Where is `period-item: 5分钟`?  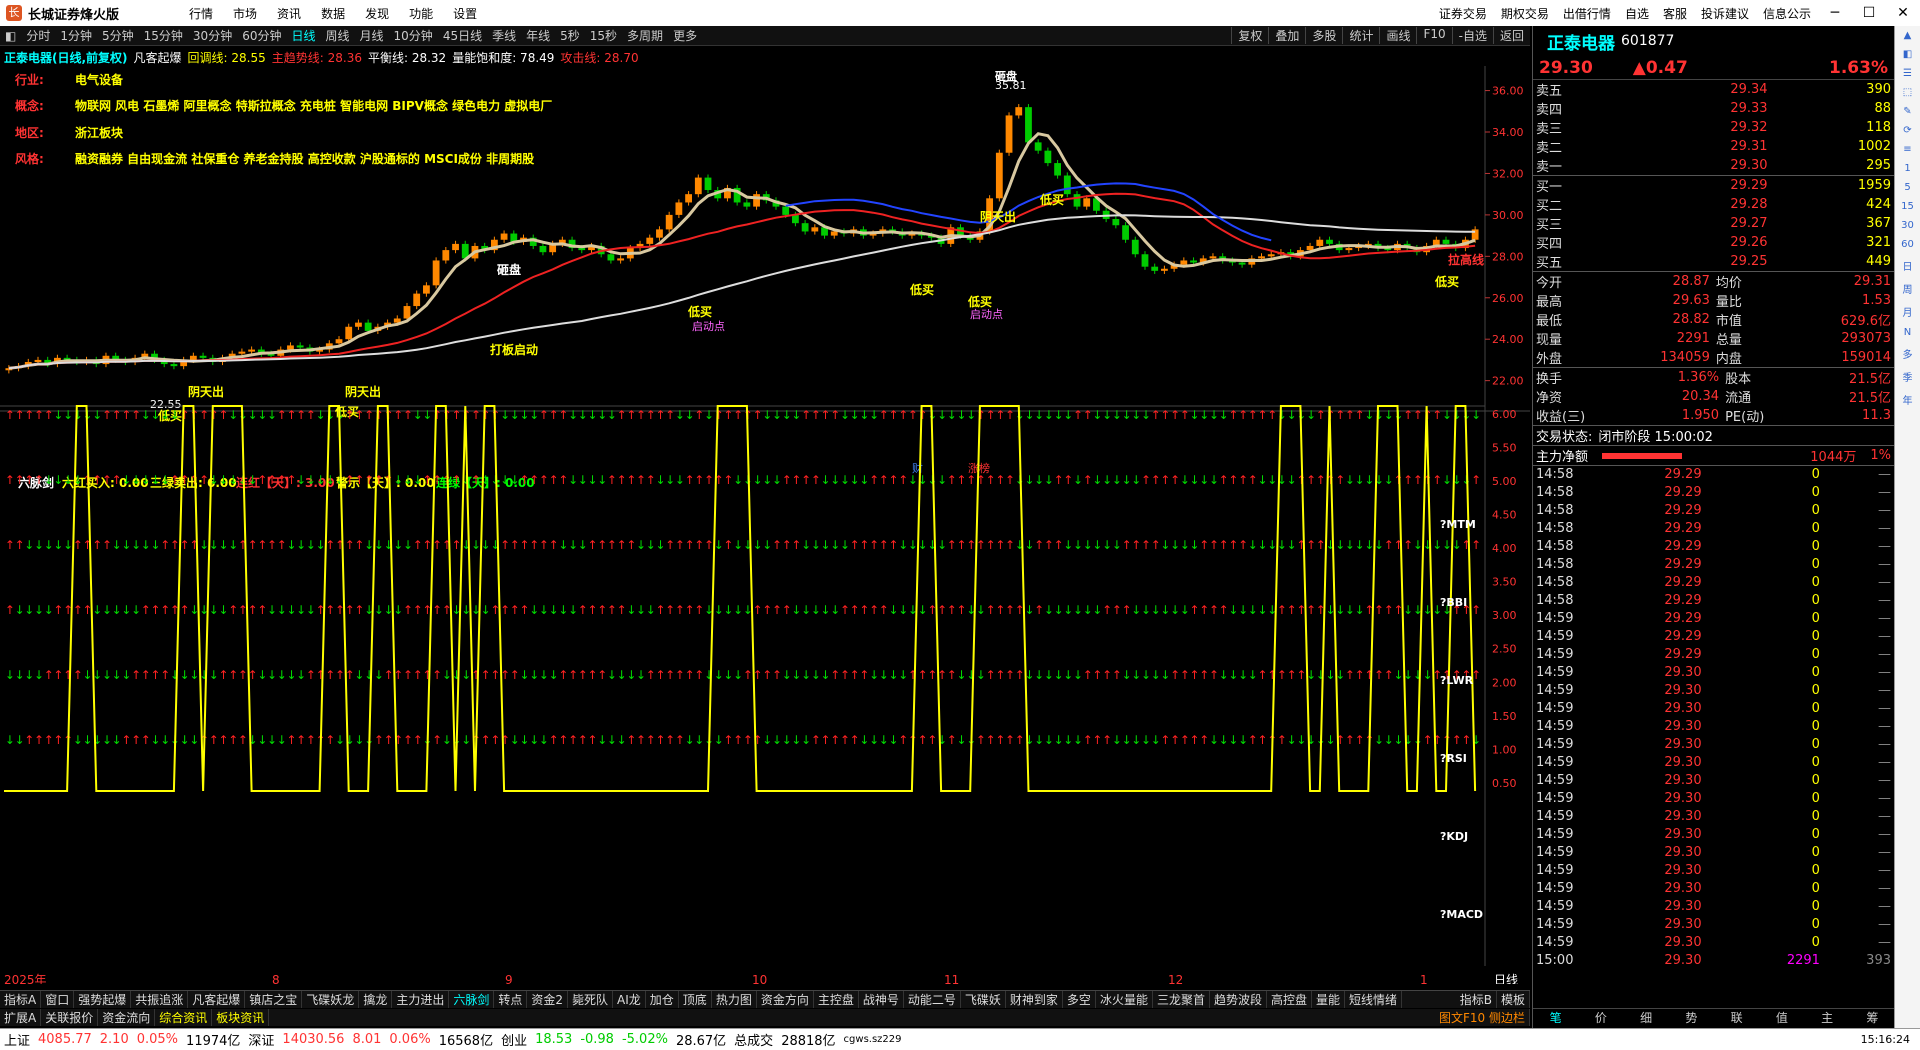
period-item: 5分钟 is located at coordinates (118, 35).